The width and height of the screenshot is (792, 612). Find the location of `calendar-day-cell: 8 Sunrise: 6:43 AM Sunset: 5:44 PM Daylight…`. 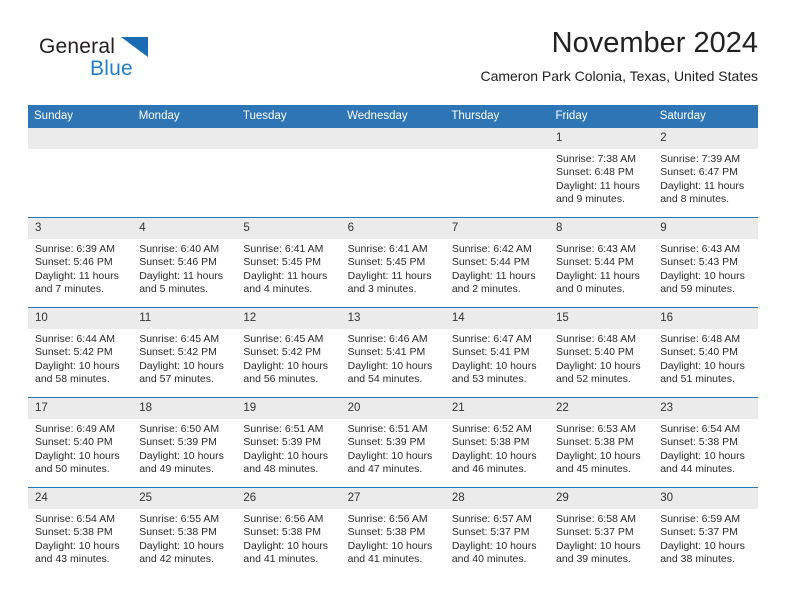

calendar-day-cell: 8 Sunrise: 6:43 AM Sunset: 5:44 PM Daylight… is located at coordinates (601, 262).